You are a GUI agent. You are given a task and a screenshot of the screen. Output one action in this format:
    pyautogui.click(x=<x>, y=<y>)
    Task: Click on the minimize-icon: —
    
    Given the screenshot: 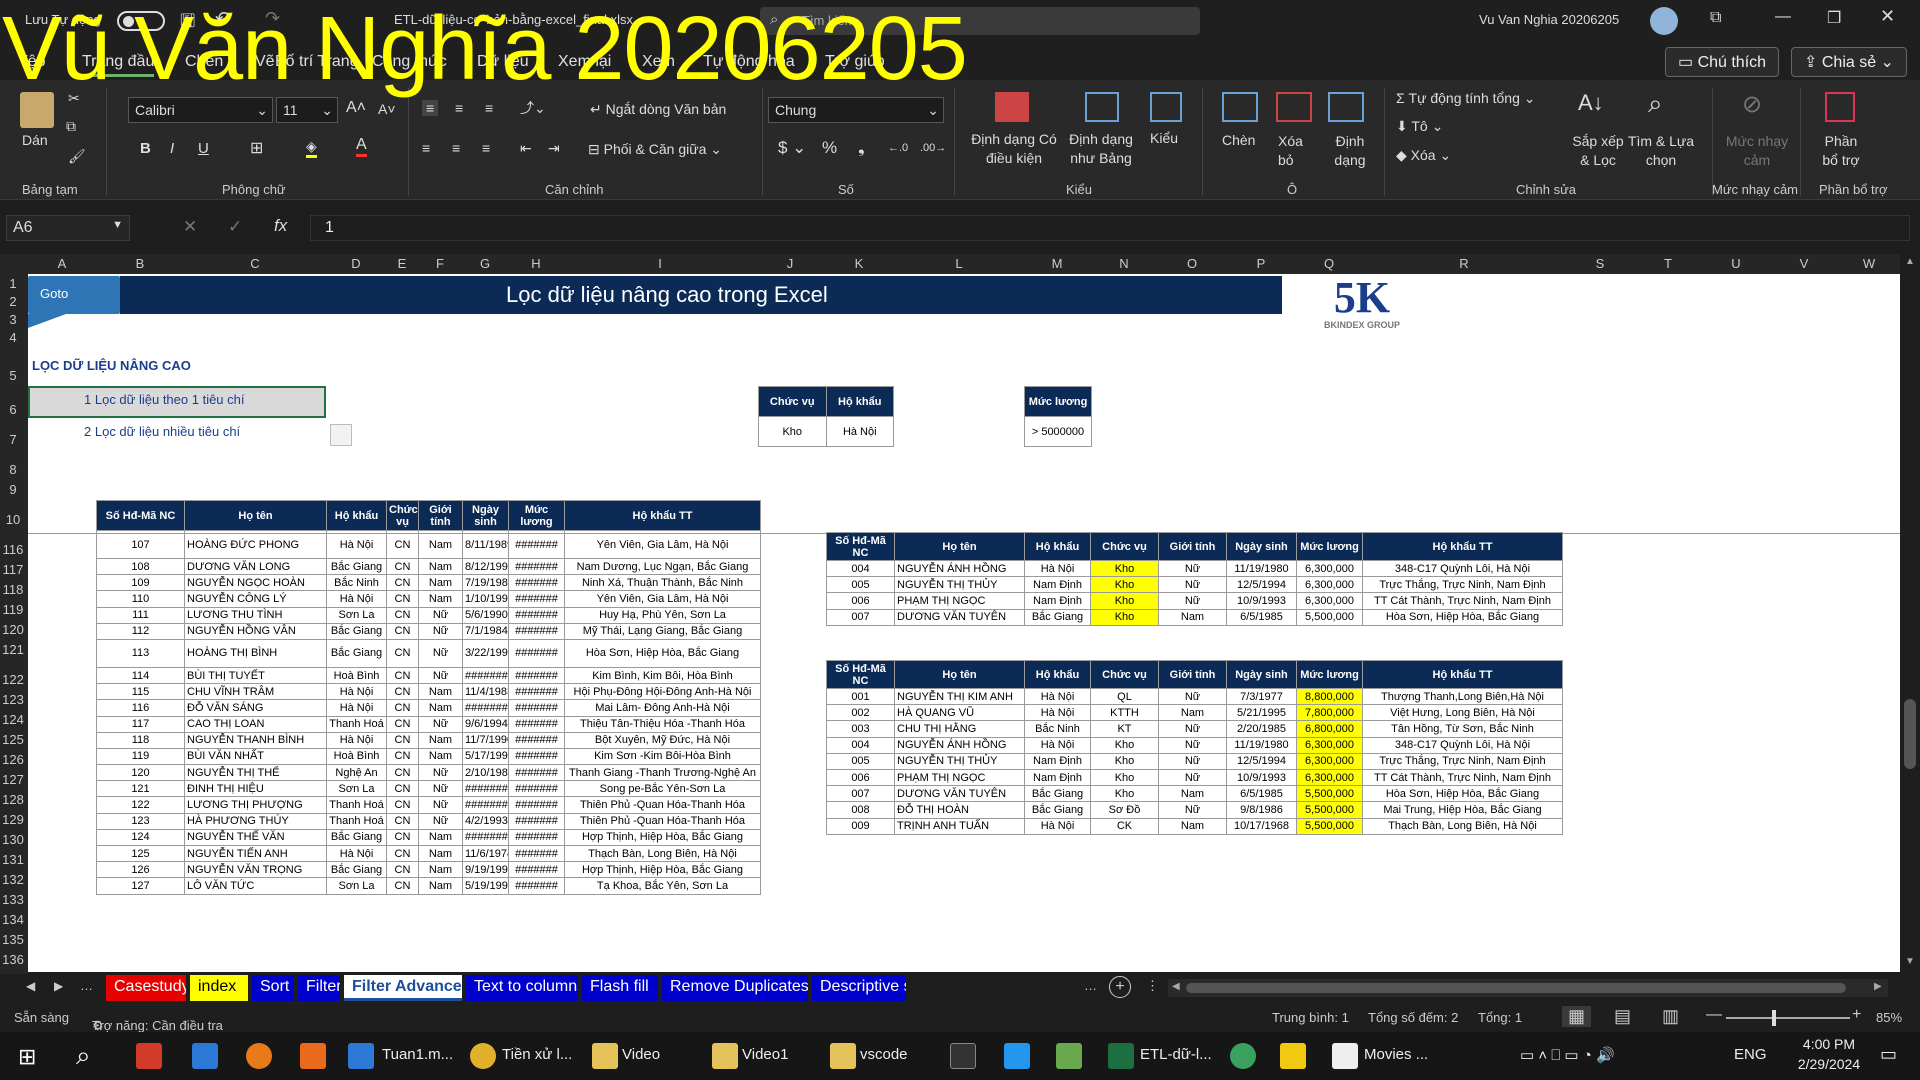 What is the action you would take?
    pyautogui.click(x=1783, y=17)
    